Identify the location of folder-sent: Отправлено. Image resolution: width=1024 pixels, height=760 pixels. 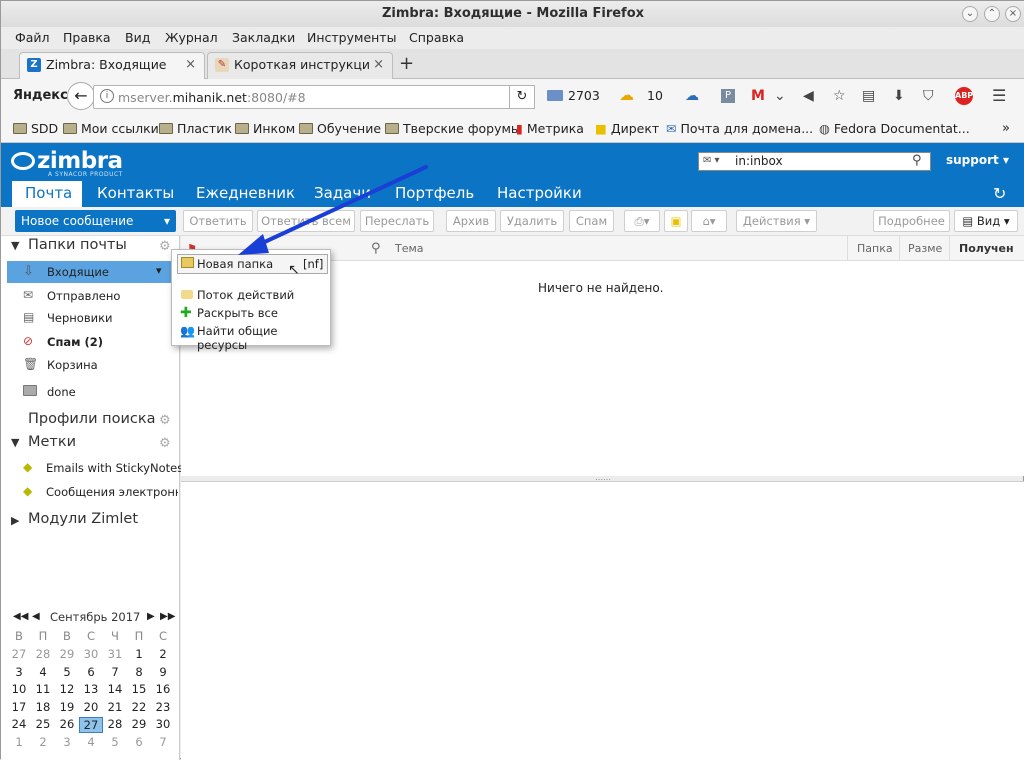
(83, 296).